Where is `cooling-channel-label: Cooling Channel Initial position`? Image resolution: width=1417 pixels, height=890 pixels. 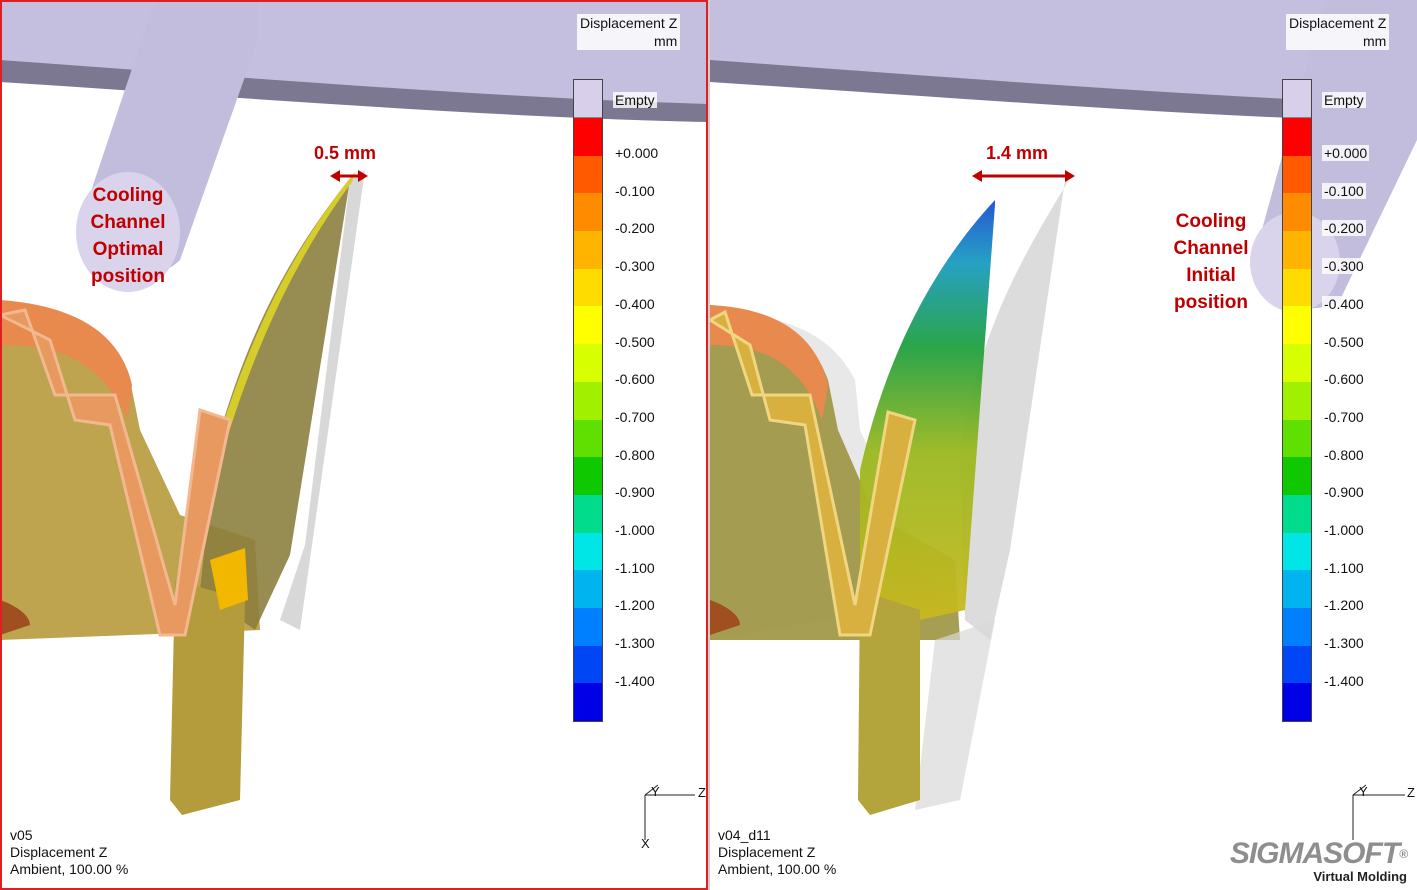 cooling-channel-label: Cooling Channel Initial position is located at coordinates (1211, 262).